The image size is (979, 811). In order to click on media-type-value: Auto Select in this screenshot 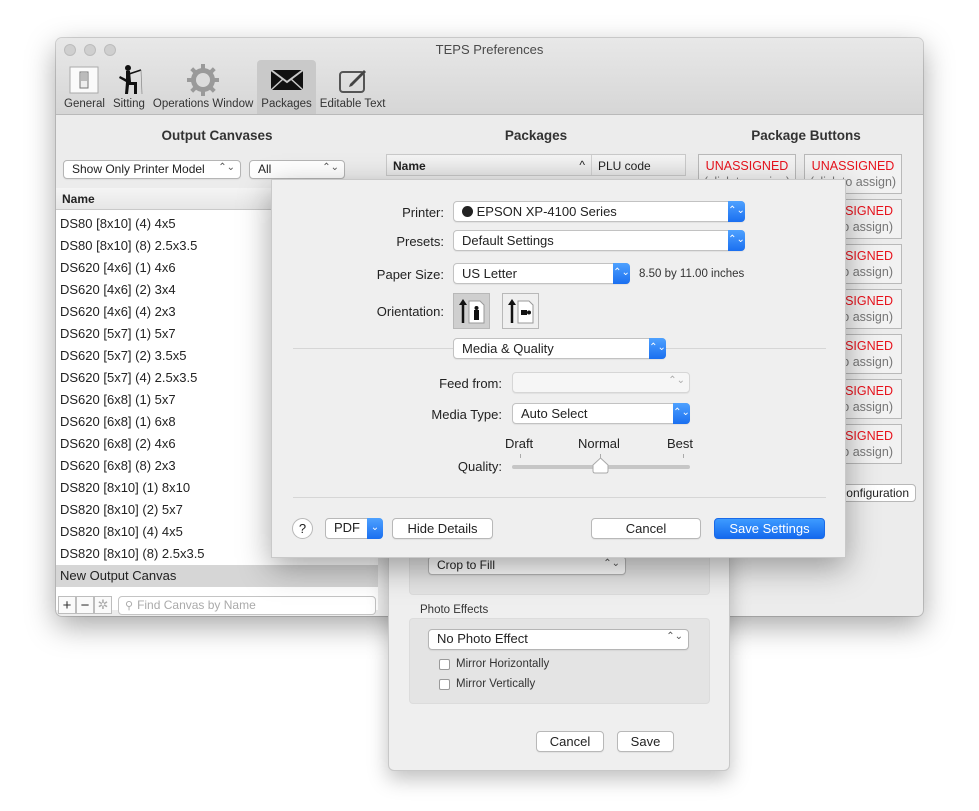, I will do `click(554, 413)`.